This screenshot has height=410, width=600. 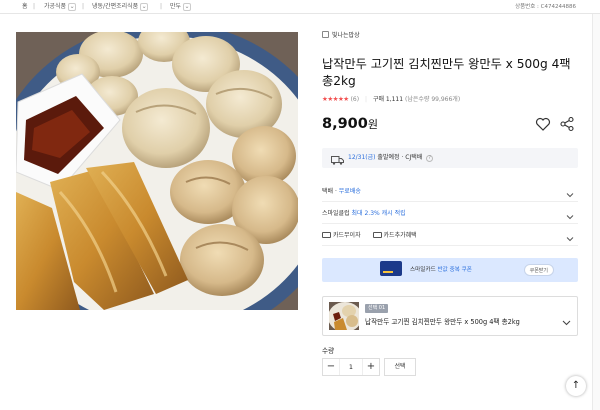 I want to click on quantity-value: 1, so click(x=351, y=367).